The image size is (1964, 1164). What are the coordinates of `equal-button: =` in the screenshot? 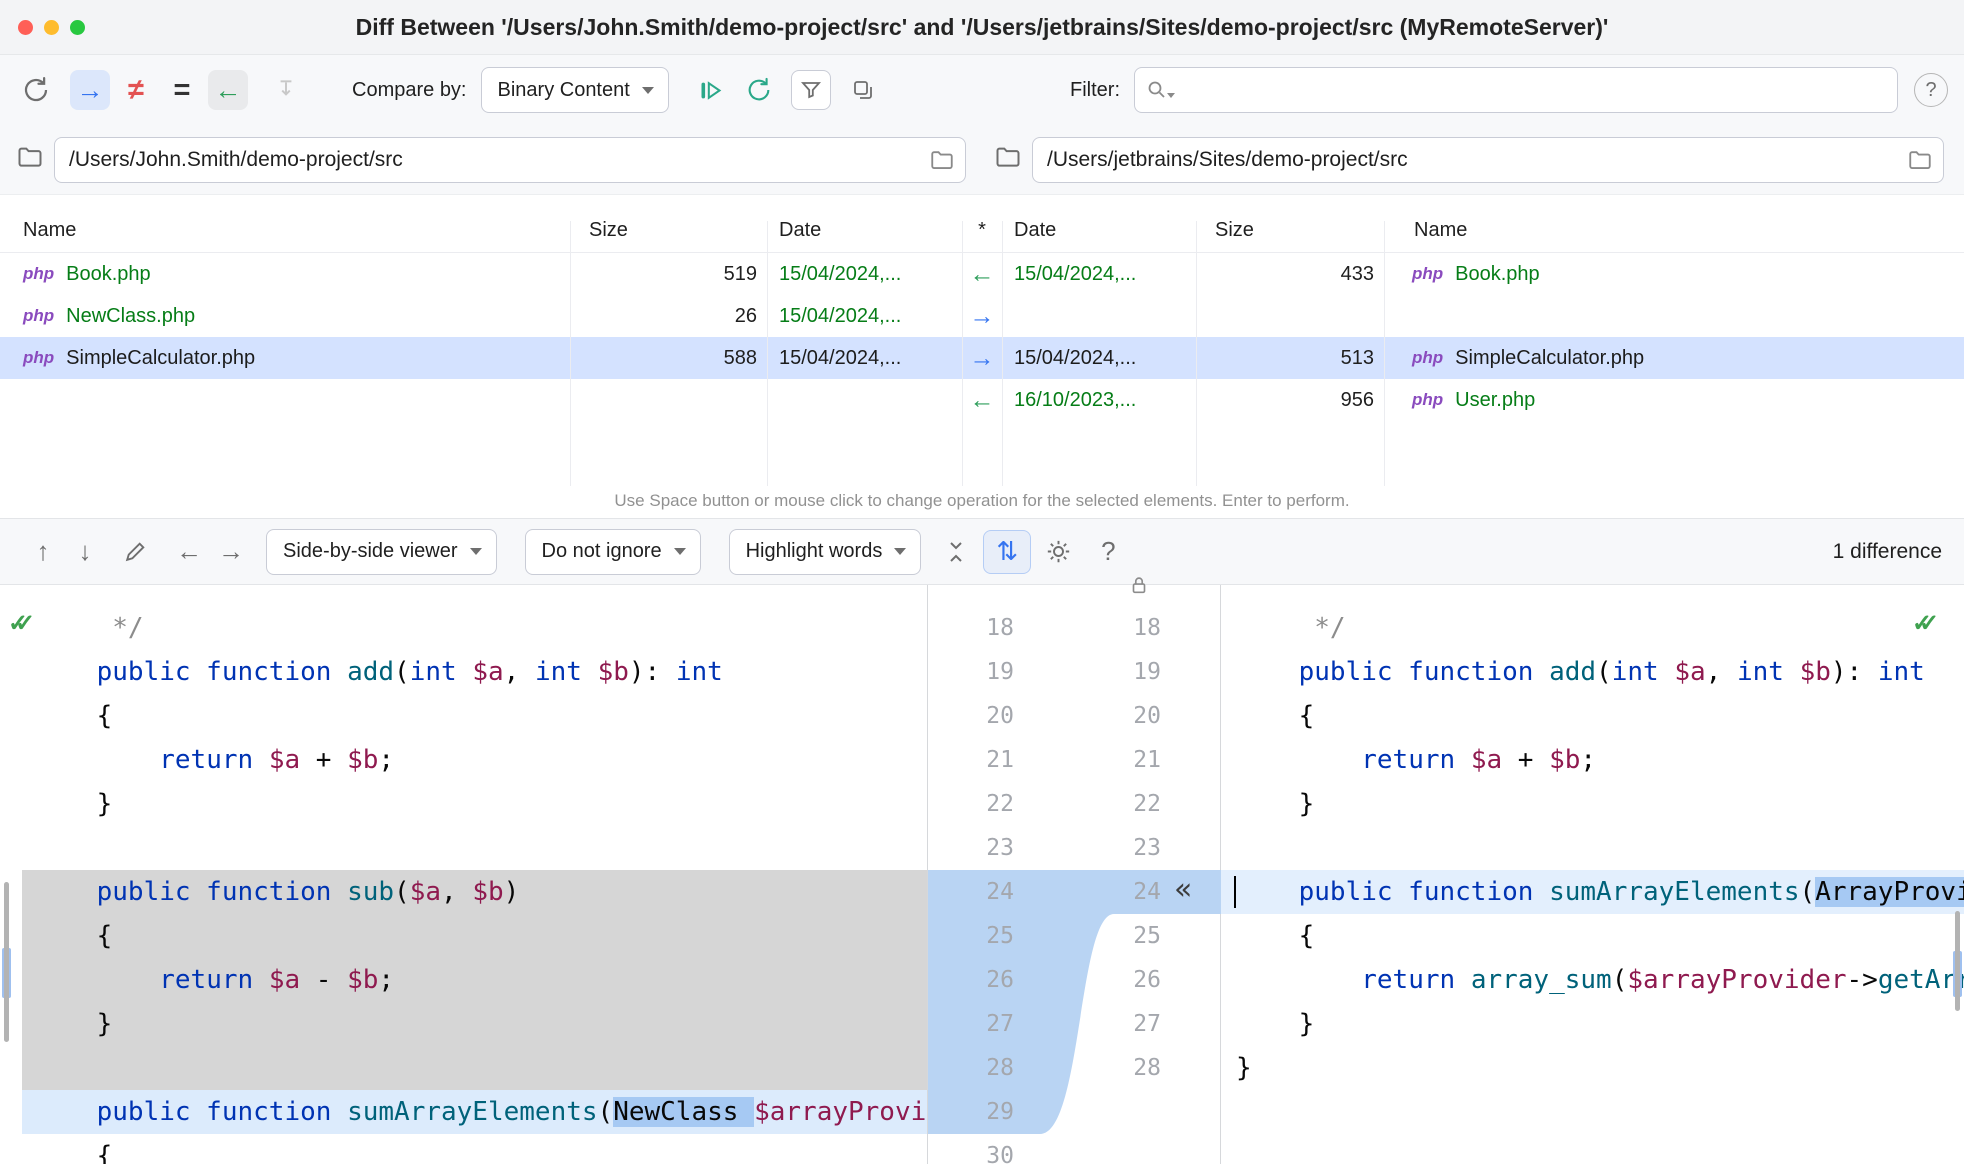 It's located at (182, 90).